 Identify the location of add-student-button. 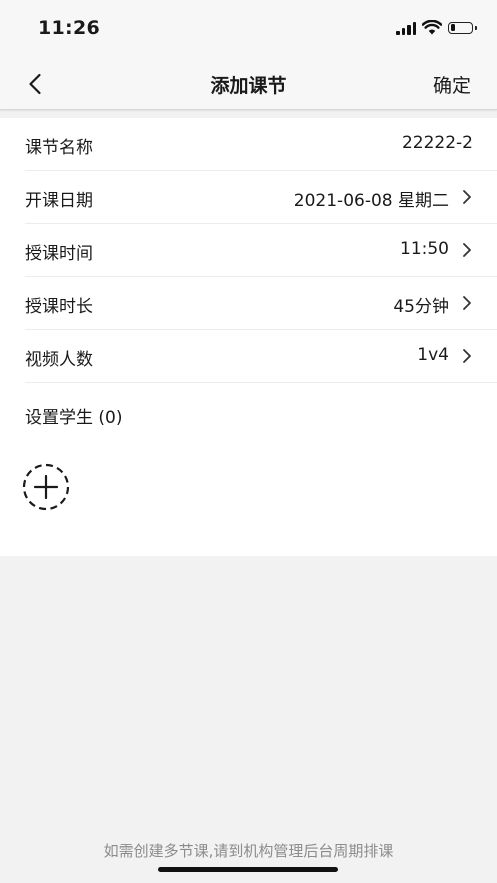
(46, 487).